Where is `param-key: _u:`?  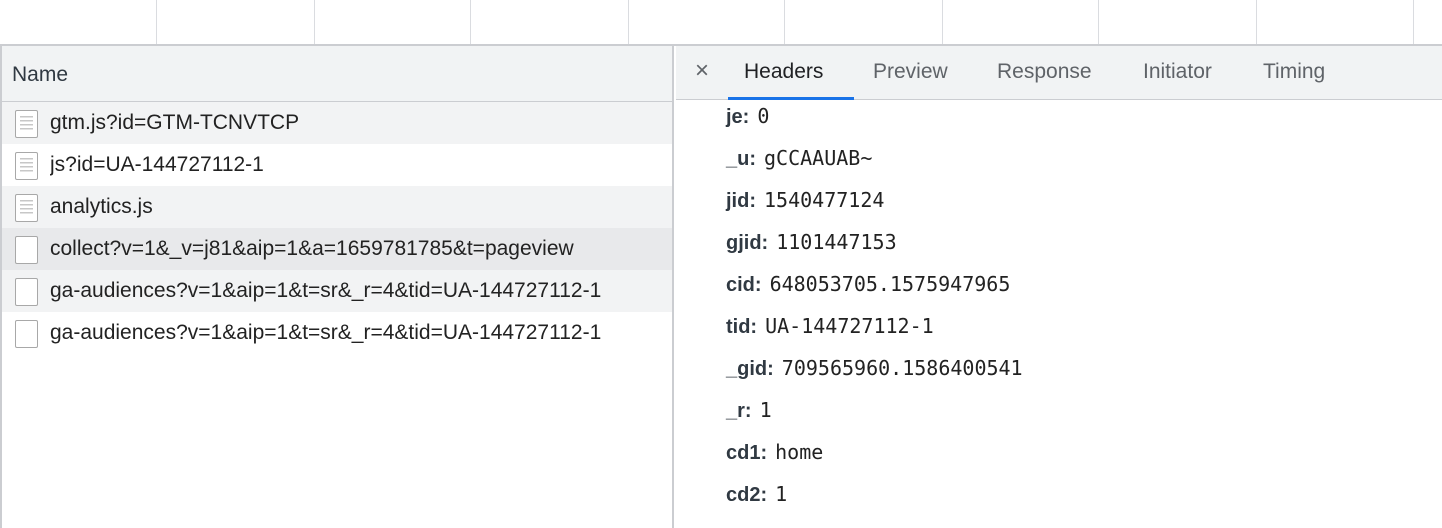
param-key: _u: is located at coordinates (741, 159).